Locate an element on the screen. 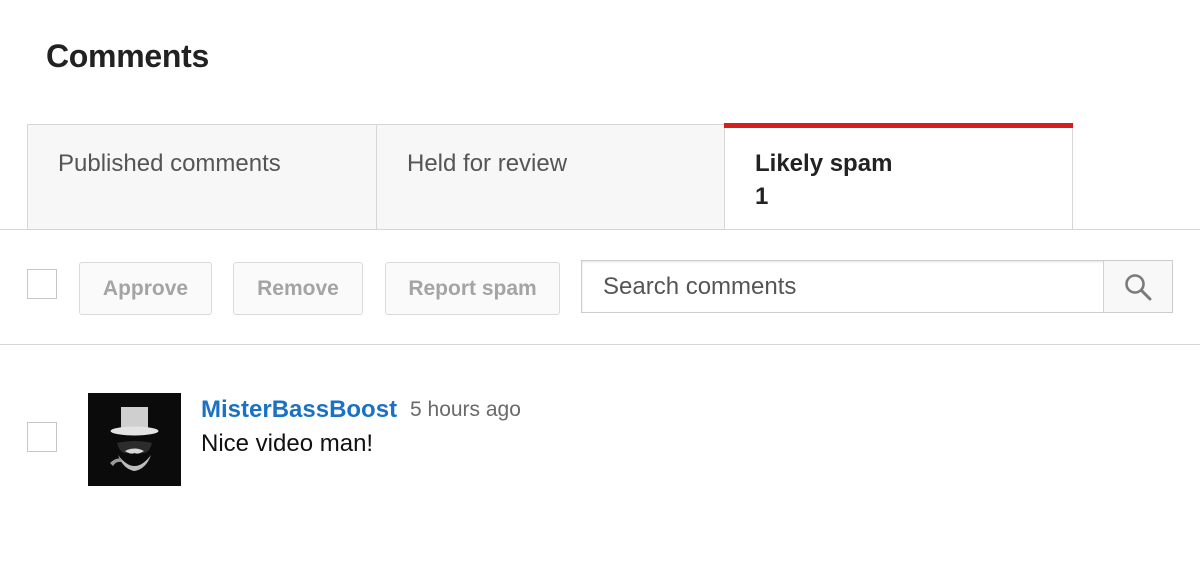 The height and width of the screenshot is (569, 1200). comment-text: Nice video man! is located at coordinates (287, 443).